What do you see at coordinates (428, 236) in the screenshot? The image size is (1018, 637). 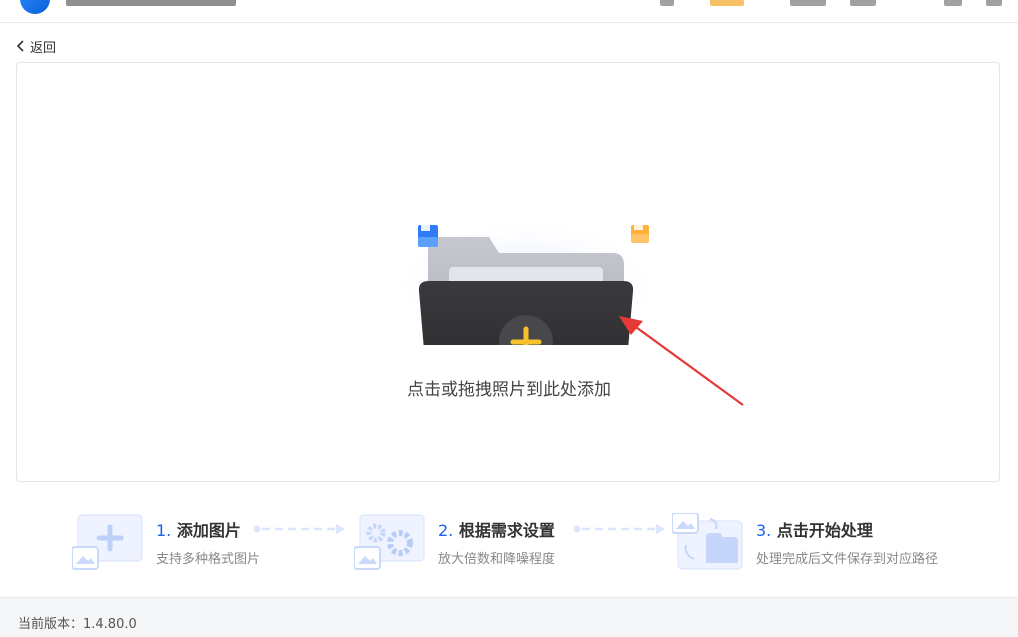 I see `blue-file-icon` at bounding box center [428, 236].